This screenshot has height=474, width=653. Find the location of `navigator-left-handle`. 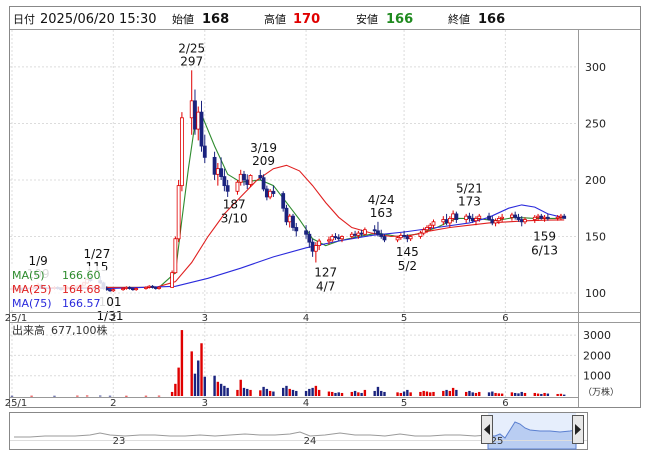

navigator-left-handle is located at coordinates (487, 429).